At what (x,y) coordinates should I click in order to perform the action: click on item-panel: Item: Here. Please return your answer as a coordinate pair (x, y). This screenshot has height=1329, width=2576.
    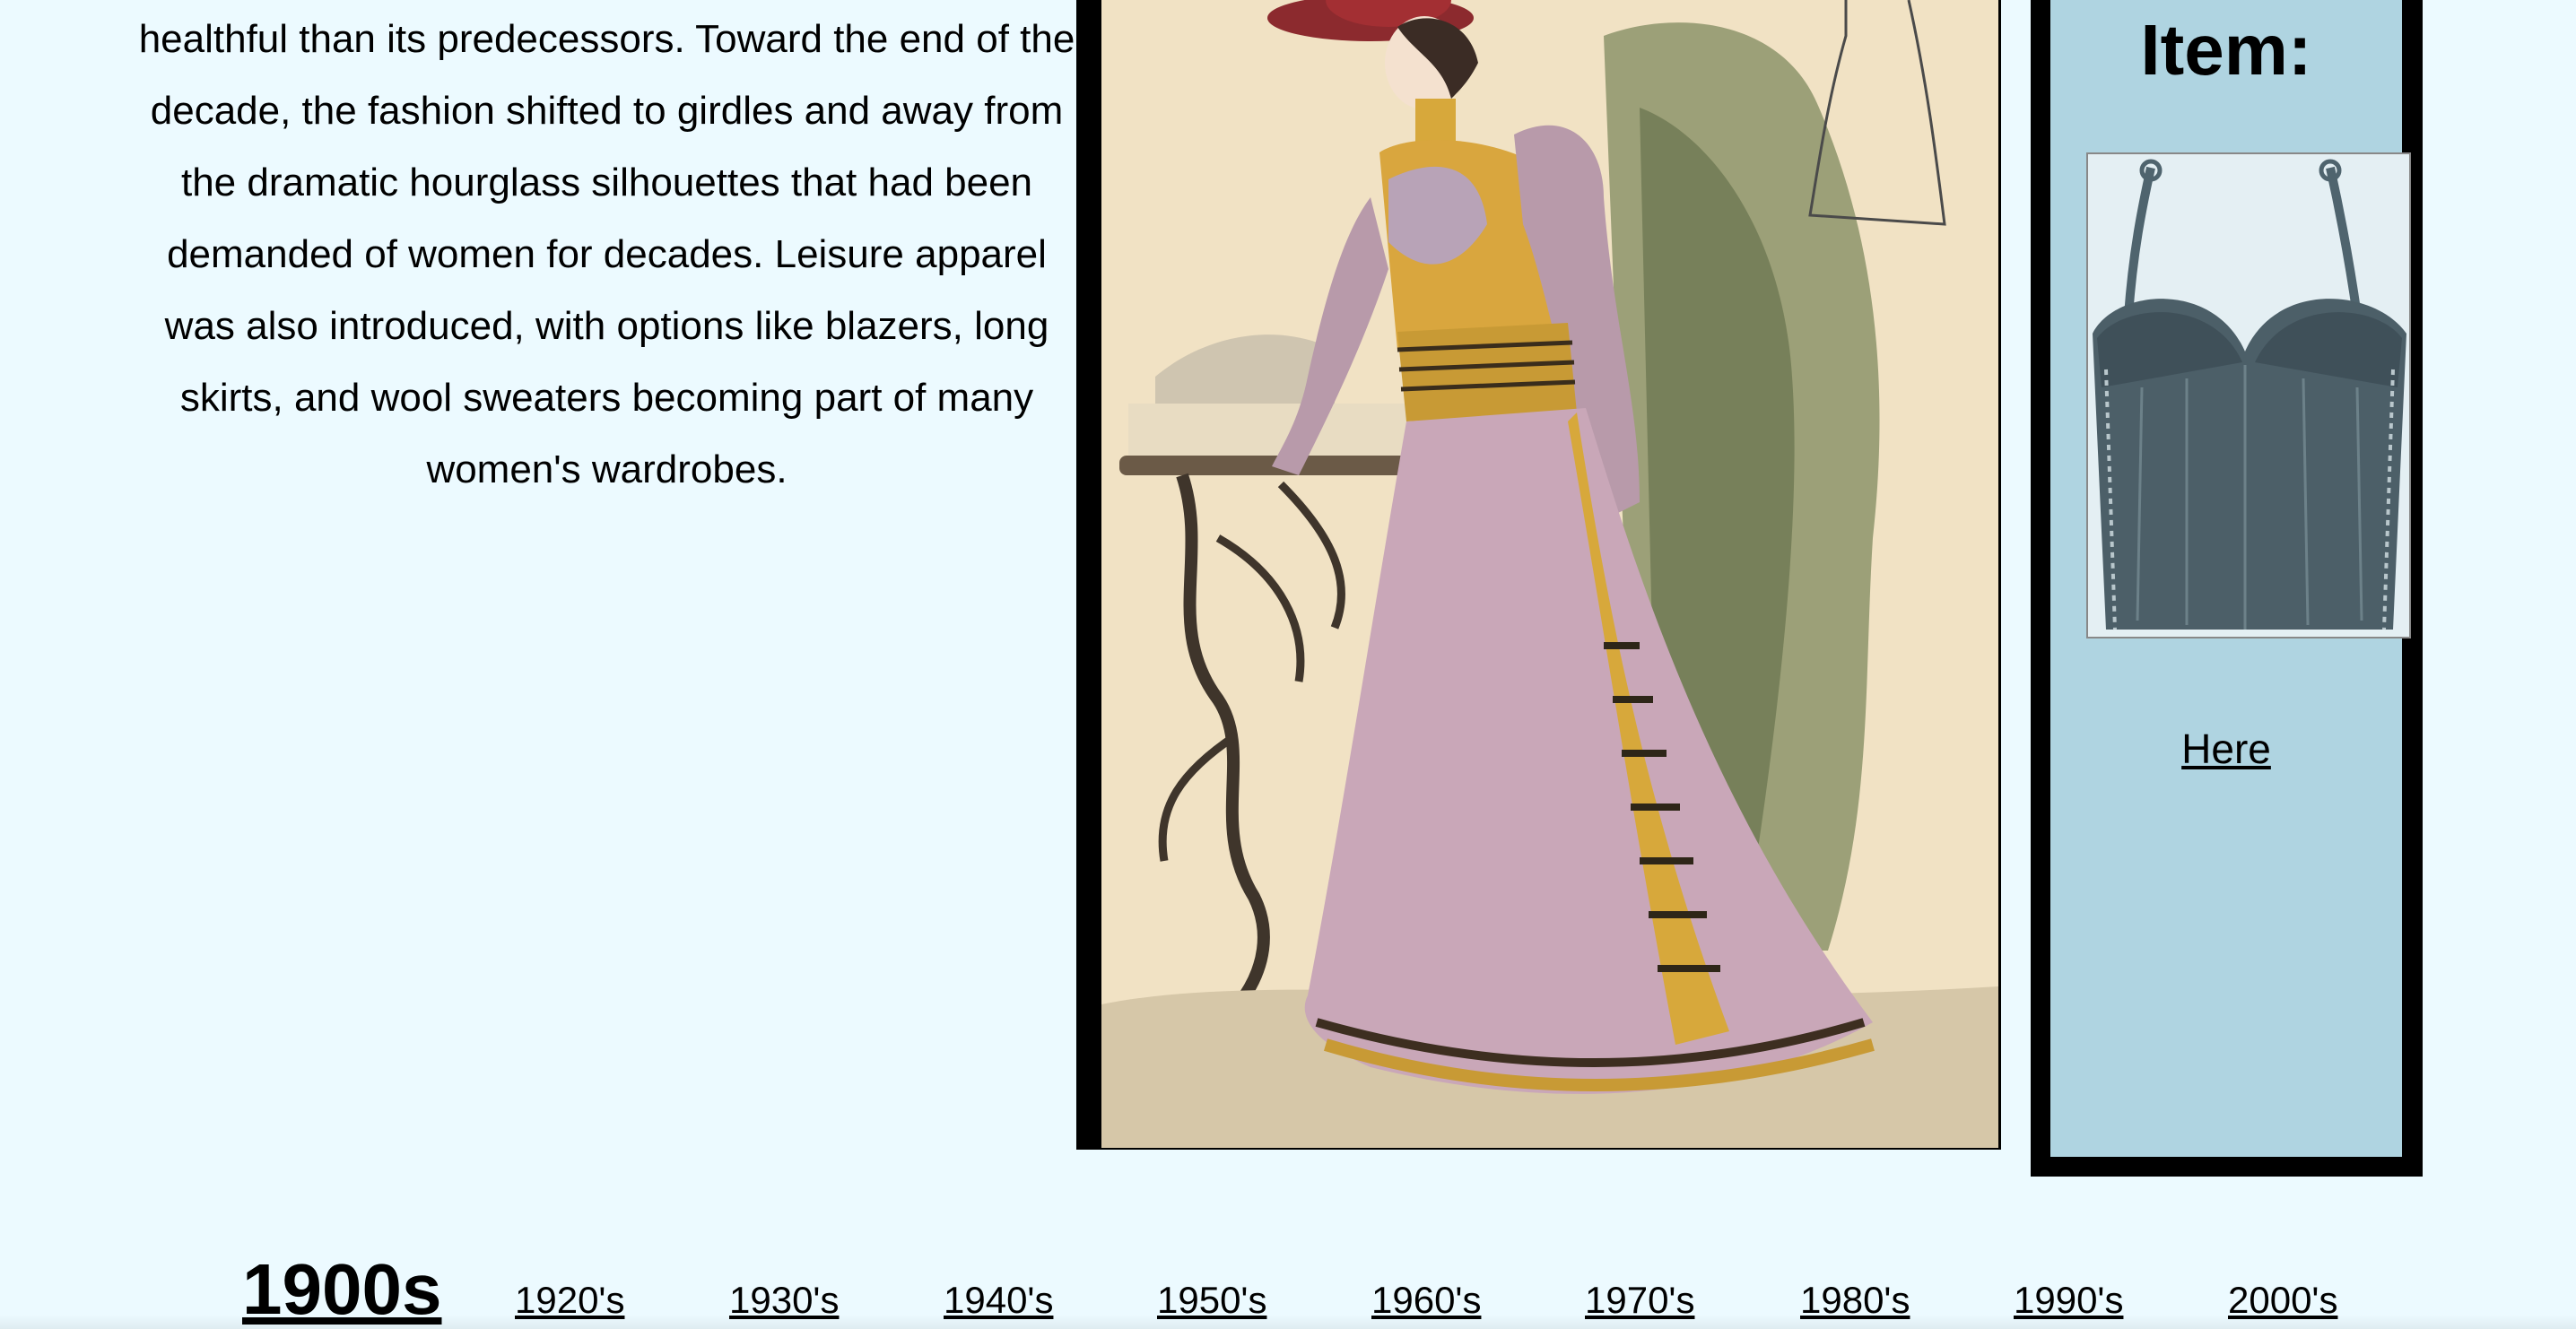
    Looking at the image, I should click on (2227, 588).